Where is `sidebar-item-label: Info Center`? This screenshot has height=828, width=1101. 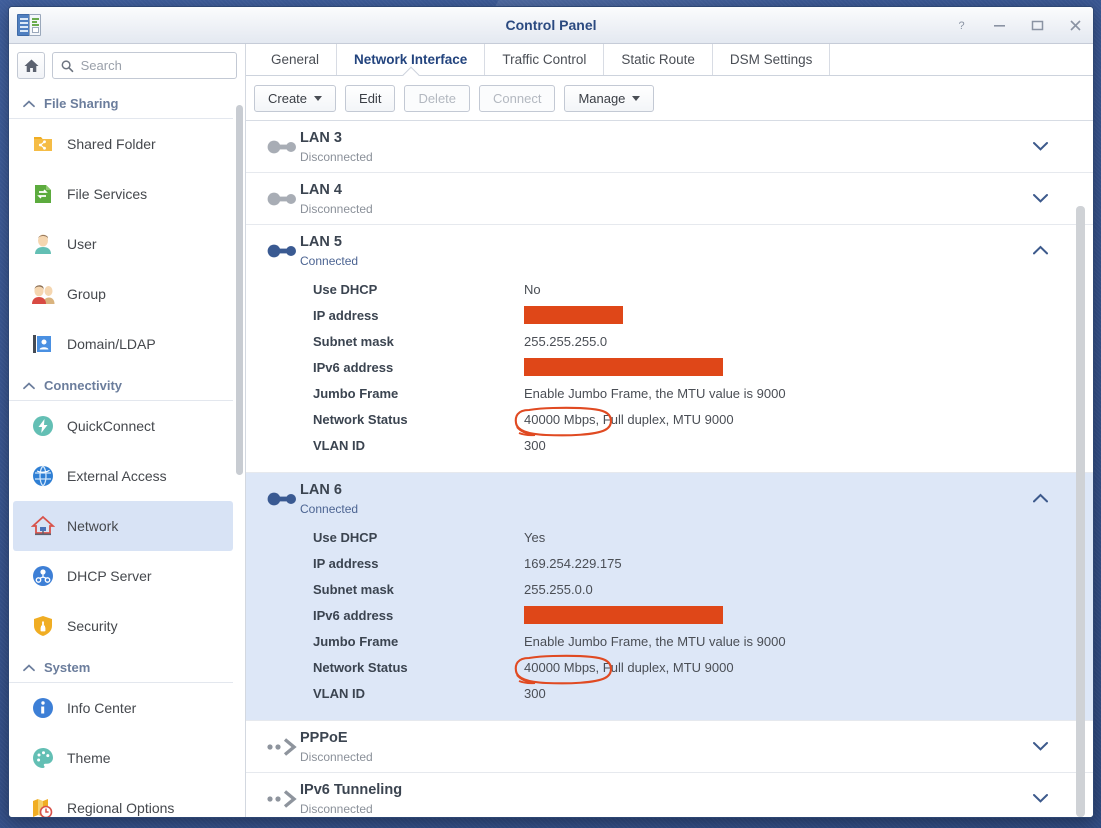
sidebar-item-label: Info Center is located at coordinates (102, 708).